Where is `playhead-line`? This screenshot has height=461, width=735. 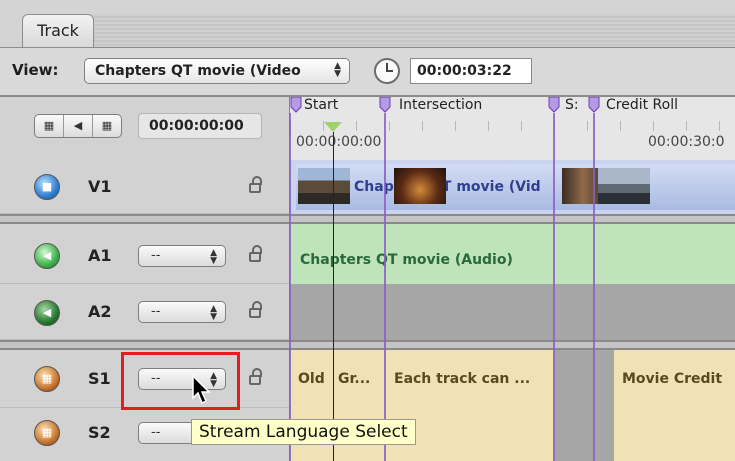
playhead-line is located at coordinates (333, 296).